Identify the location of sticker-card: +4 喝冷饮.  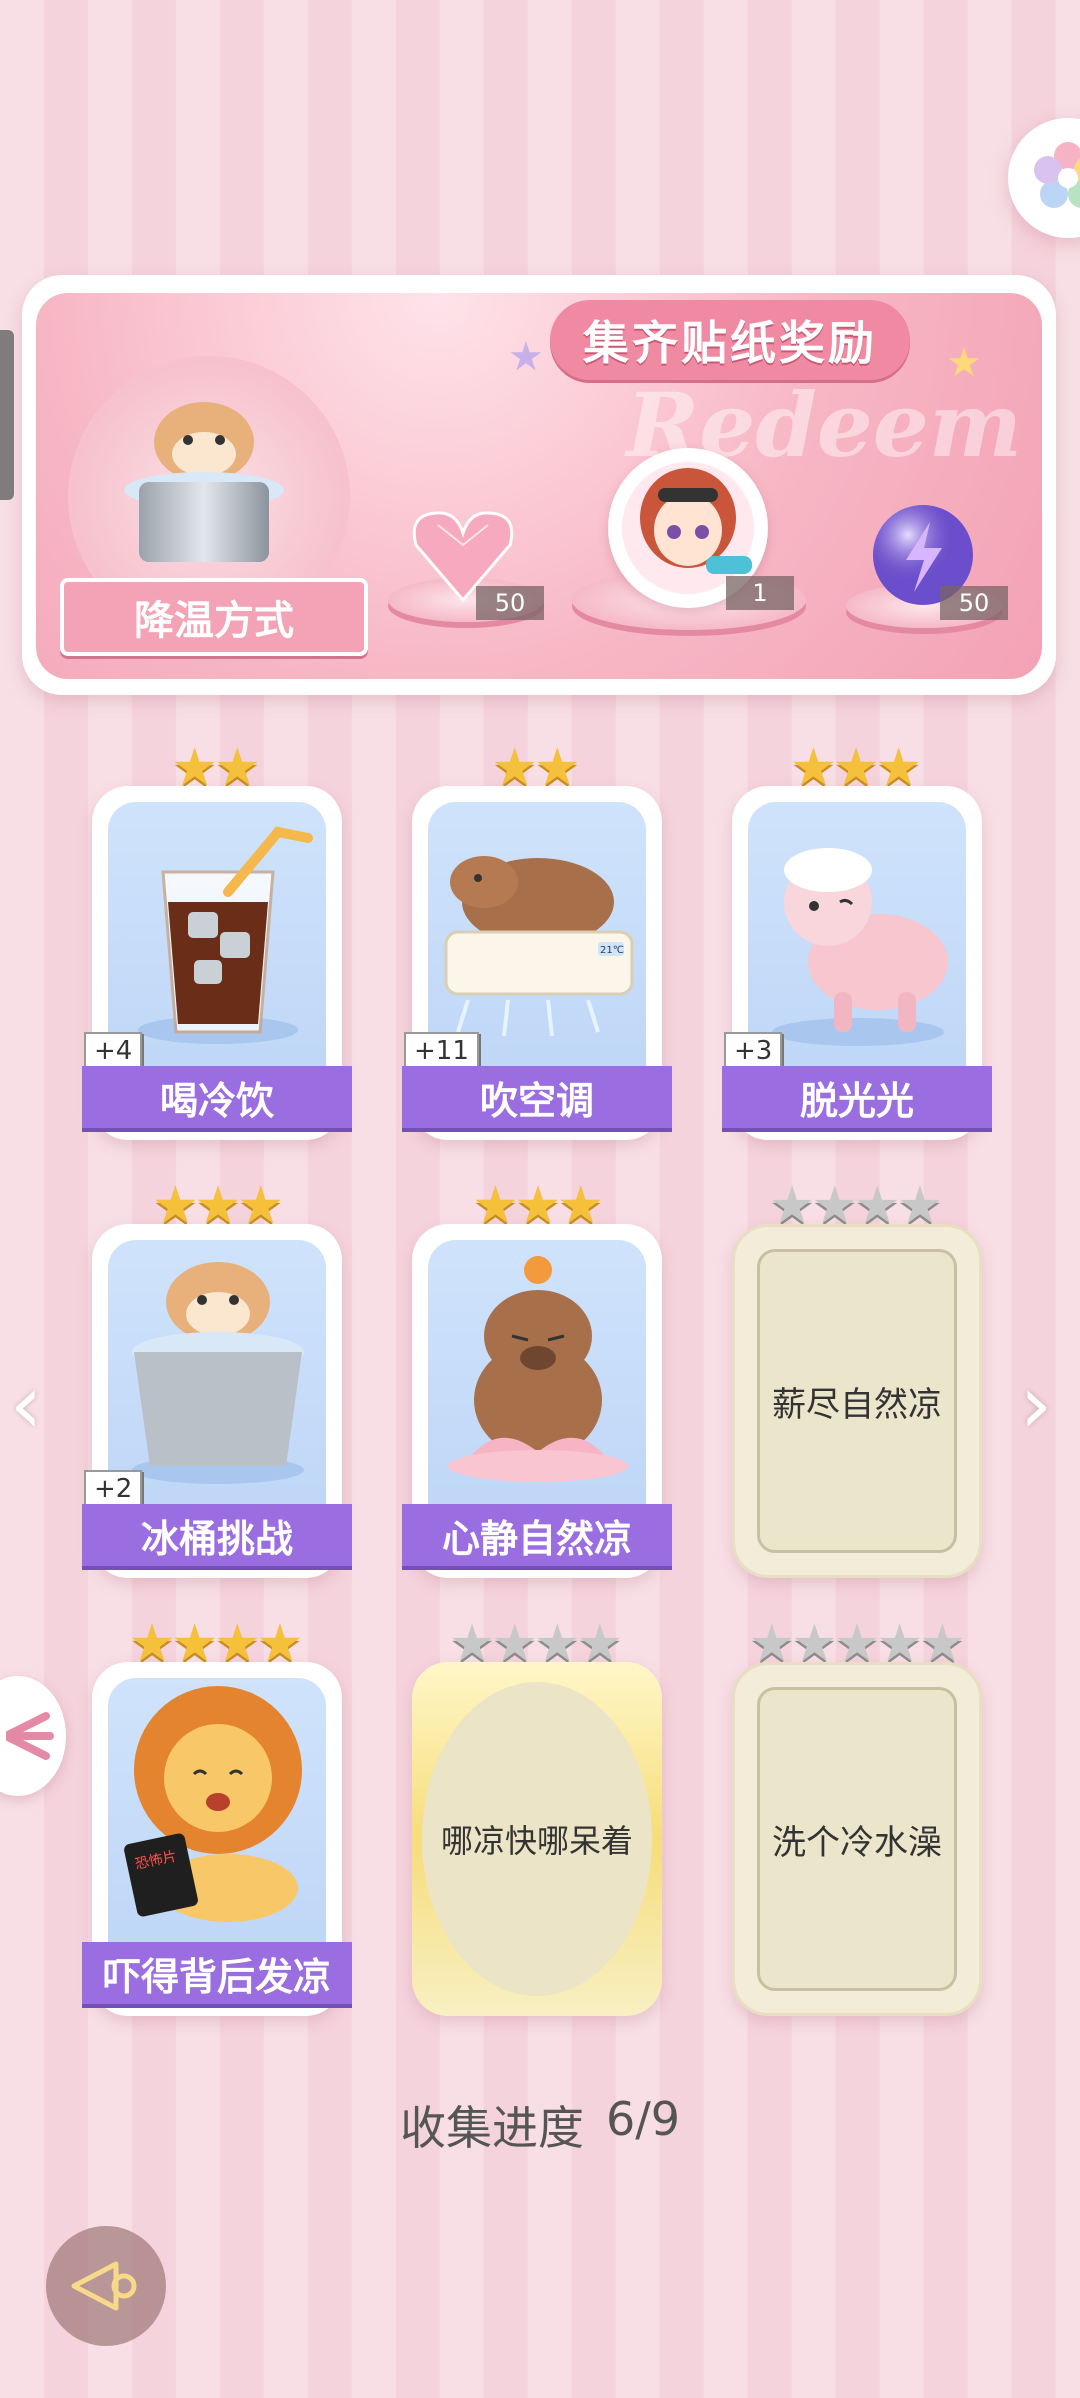
(217, 963).